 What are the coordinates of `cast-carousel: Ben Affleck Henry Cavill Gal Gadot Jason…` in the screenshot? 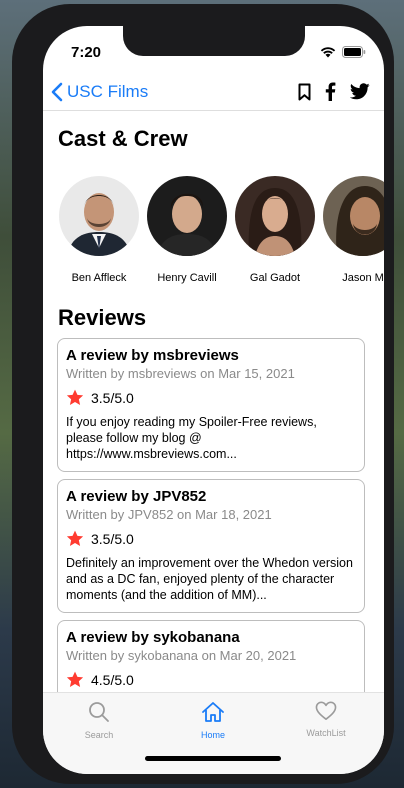 It's located at (221, 236).